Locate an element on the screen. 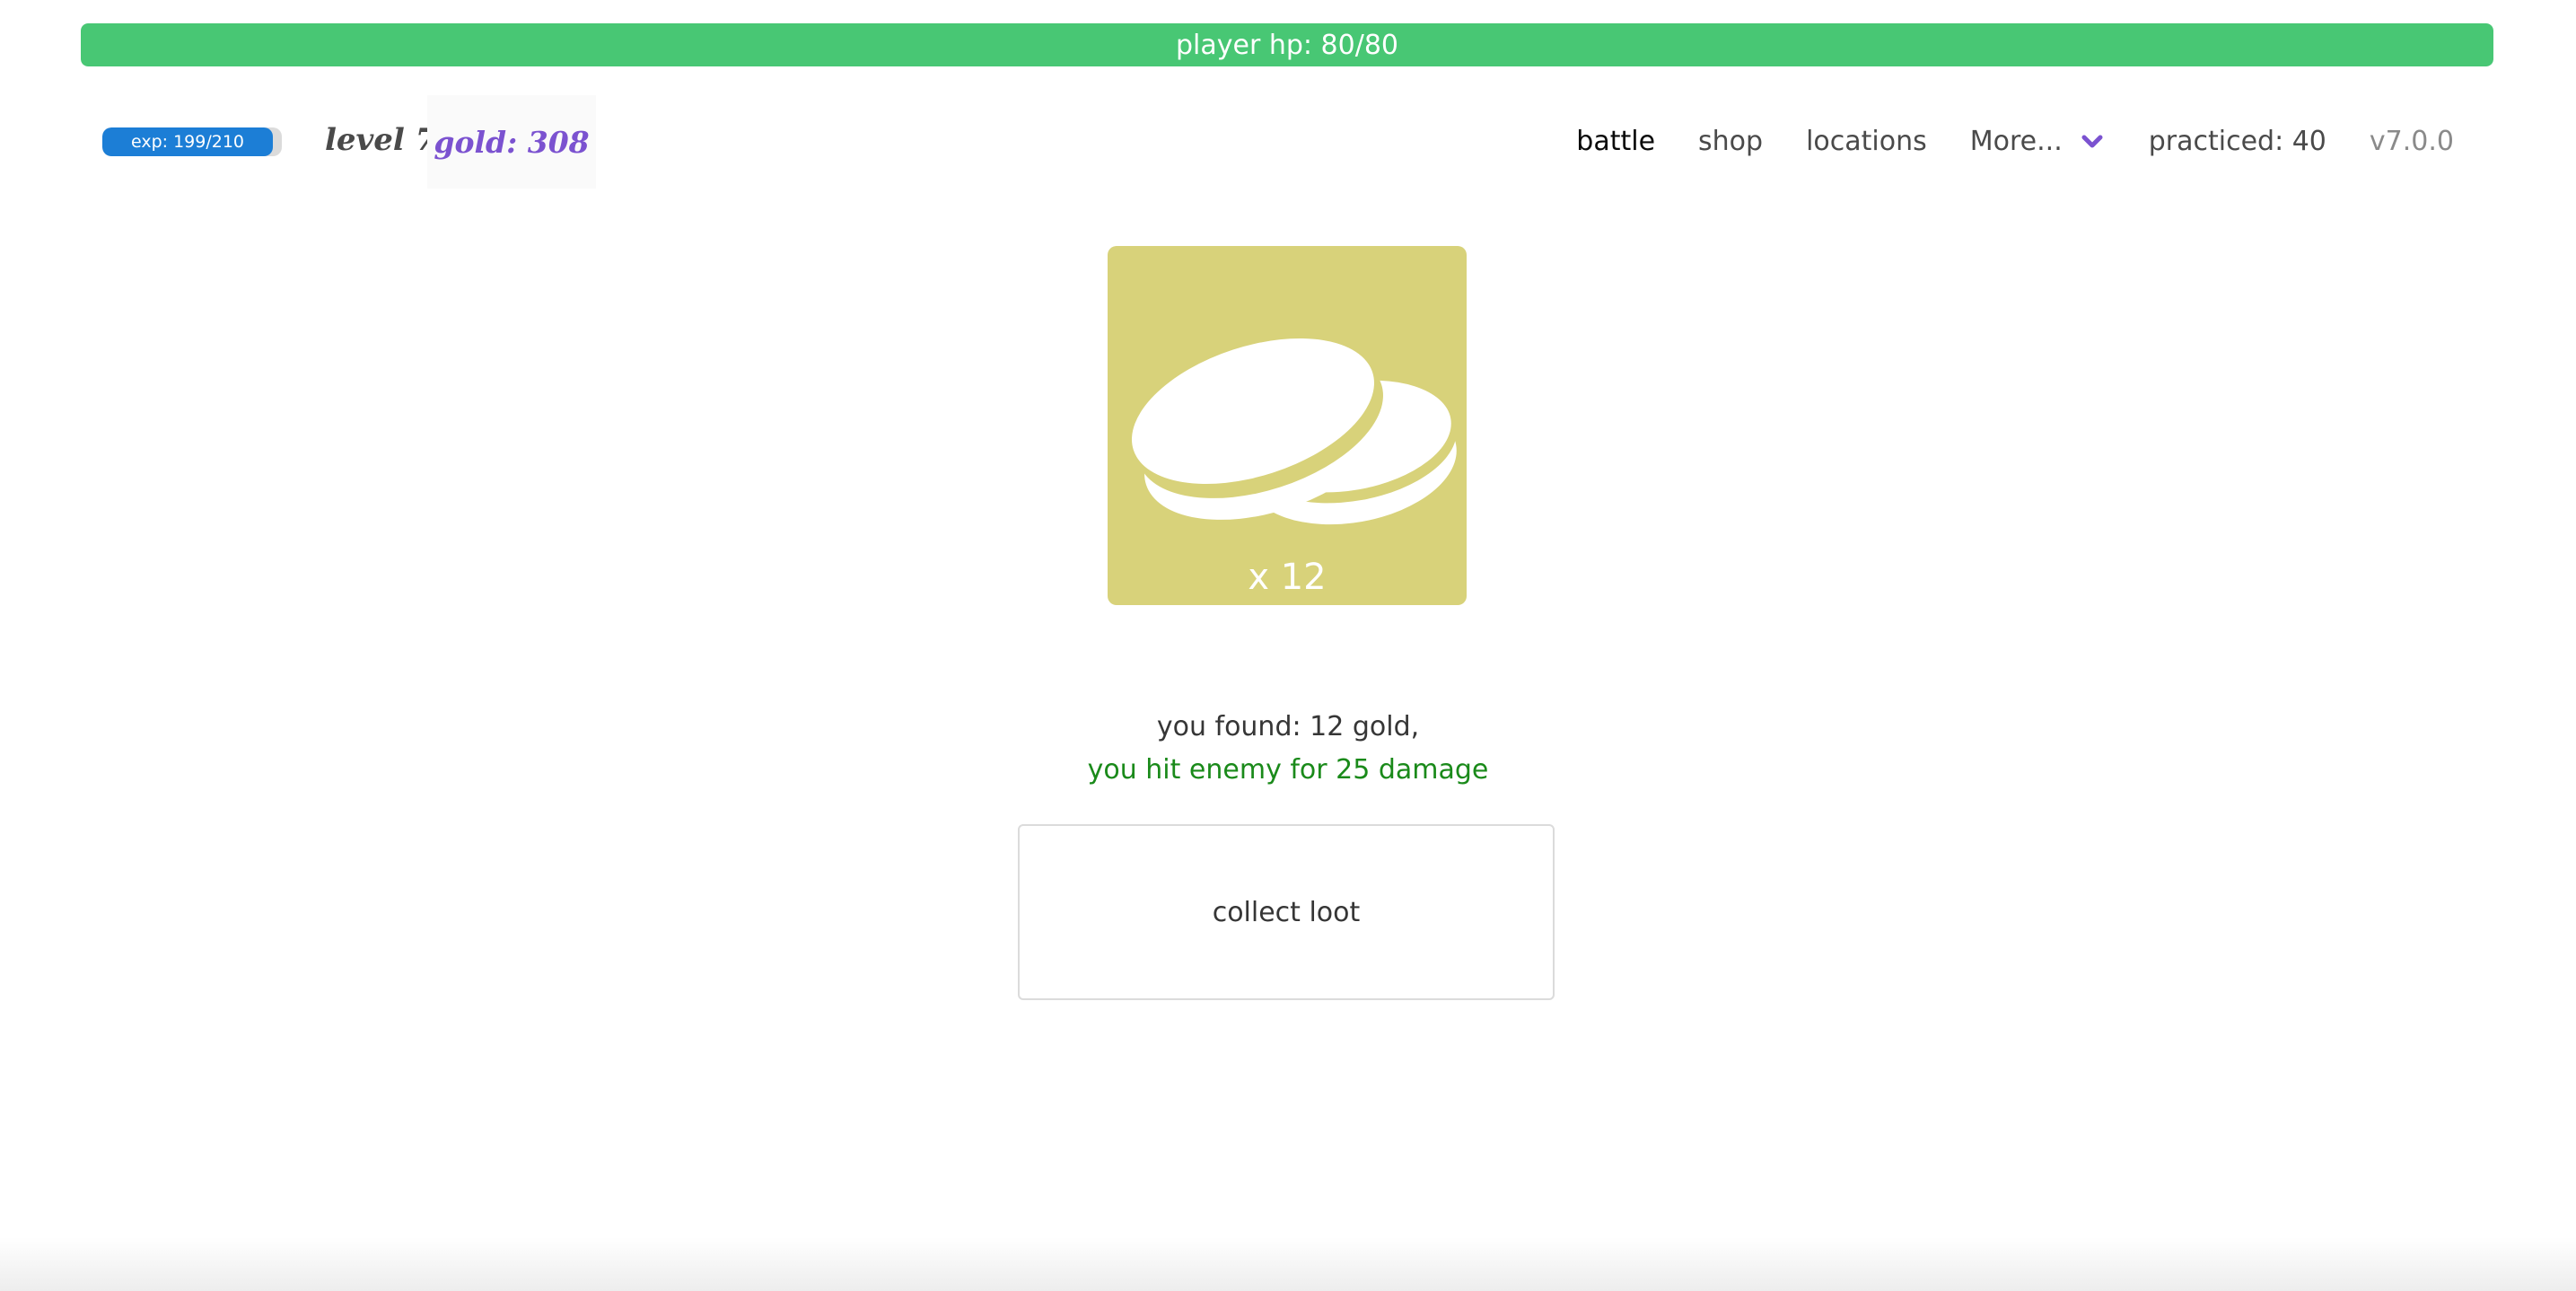  gold-counter: gold: 308 is located at coordinates (512, 142).